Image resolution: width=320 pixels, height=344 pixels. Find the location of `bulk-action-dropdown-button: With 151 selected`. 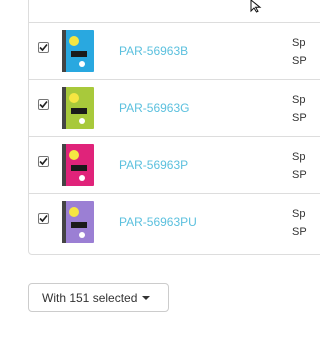

bulk-action-dropdown-button: With 151 selected is located at coordinates (98, 297).